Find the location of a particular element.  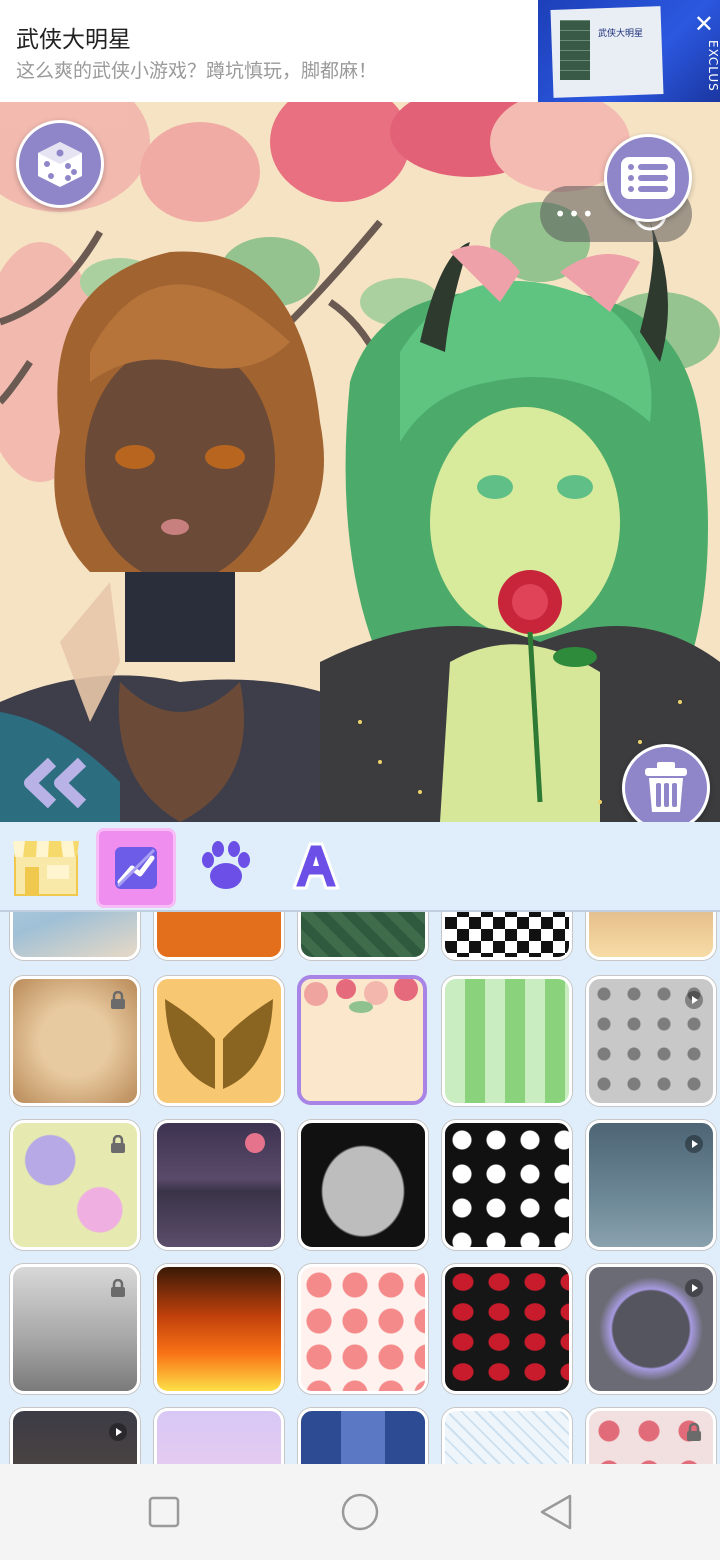

bg-tile-orange-lace is located at coordinates (219, 936).